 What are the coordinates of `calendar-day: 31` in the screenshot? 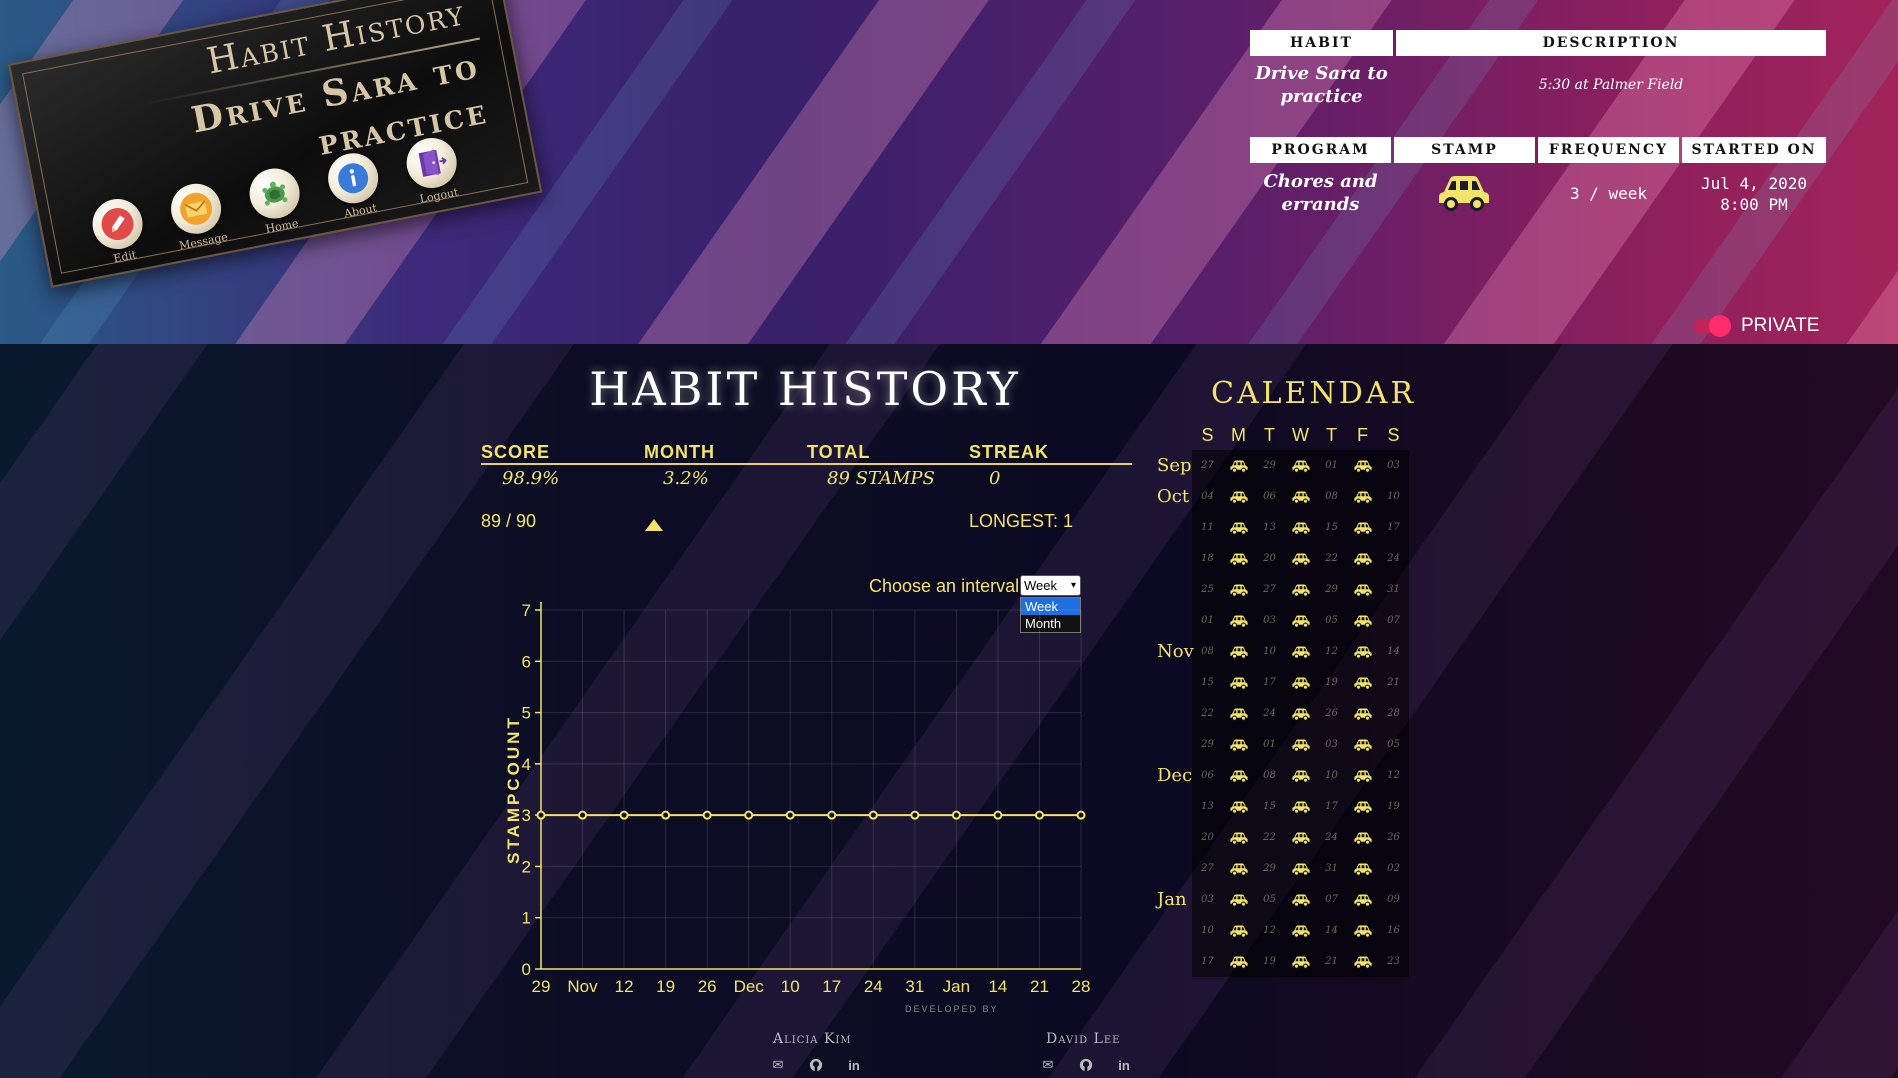 It's located at (1393, 589).